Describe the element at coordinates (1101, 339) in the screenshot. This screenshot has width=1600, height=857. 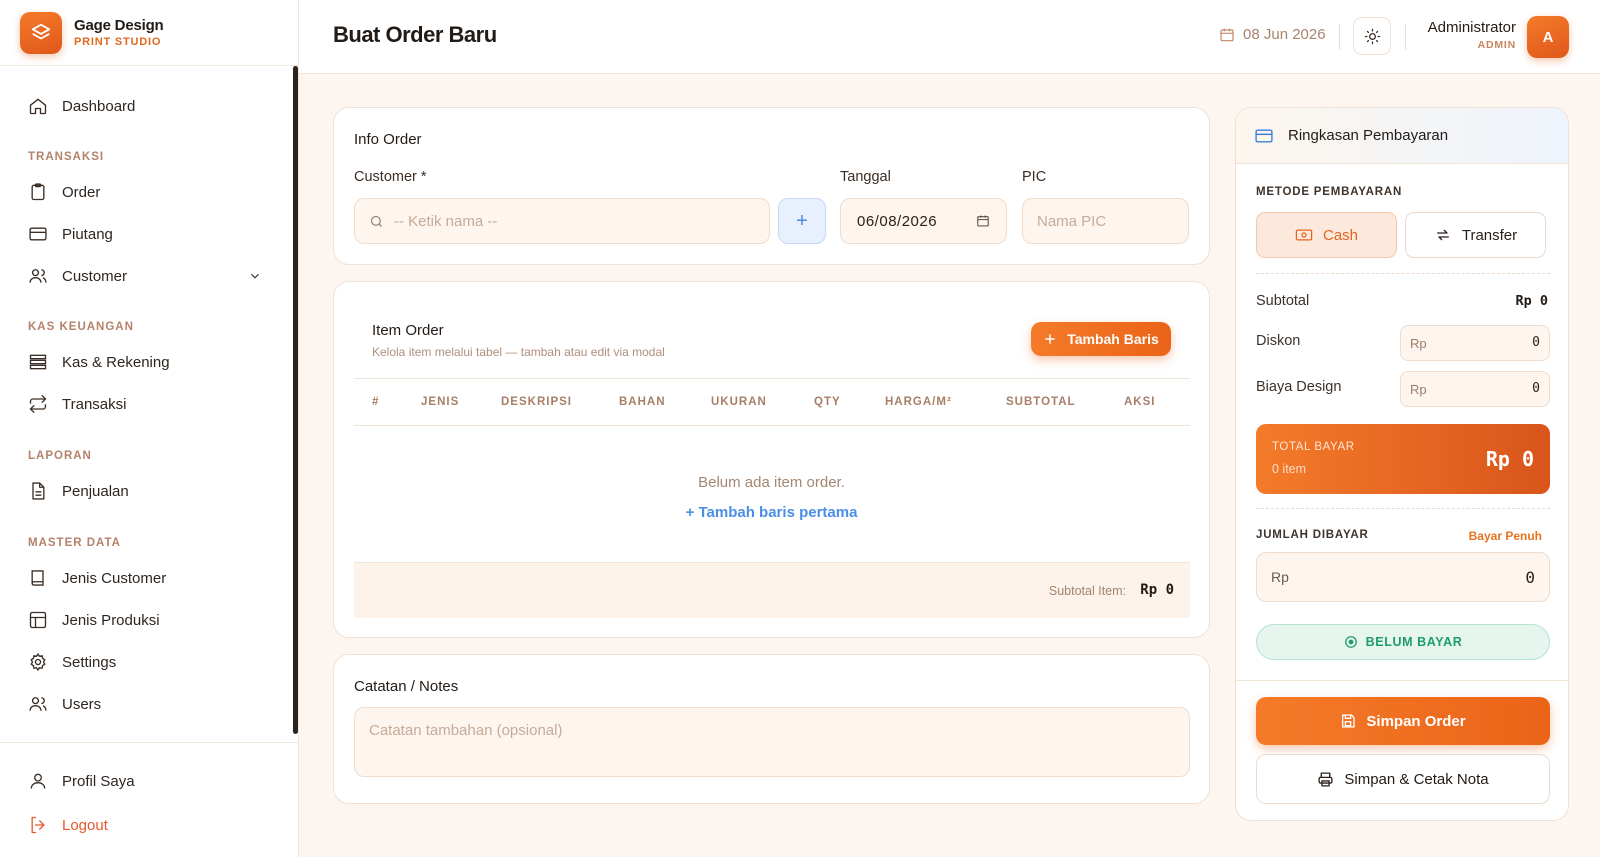
I see `add-row-button: Tambah Baris` at that location.